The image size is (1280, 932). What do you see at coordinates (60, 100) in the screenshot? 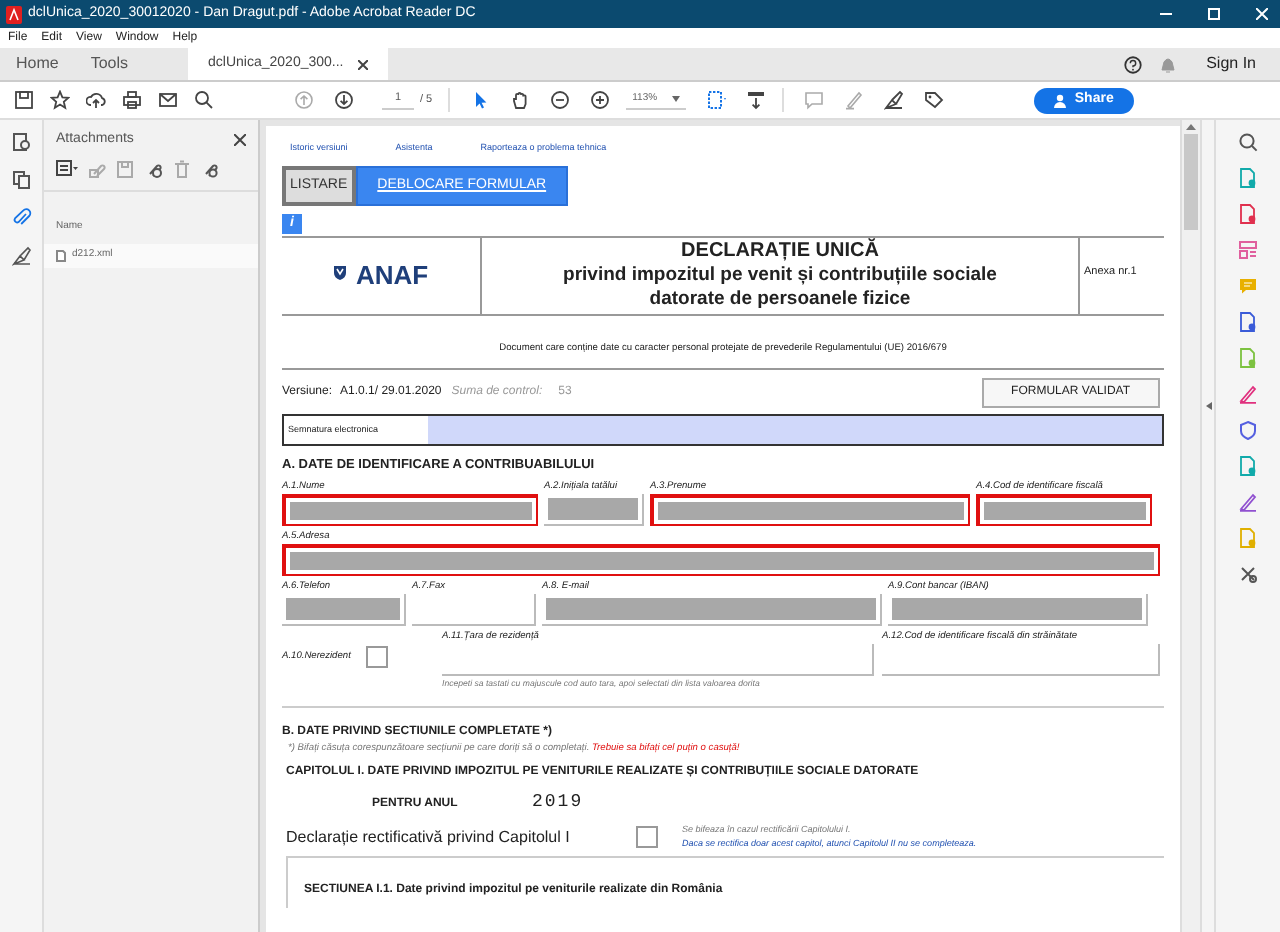
I see `star-icon` at bounding box center [60, 100].